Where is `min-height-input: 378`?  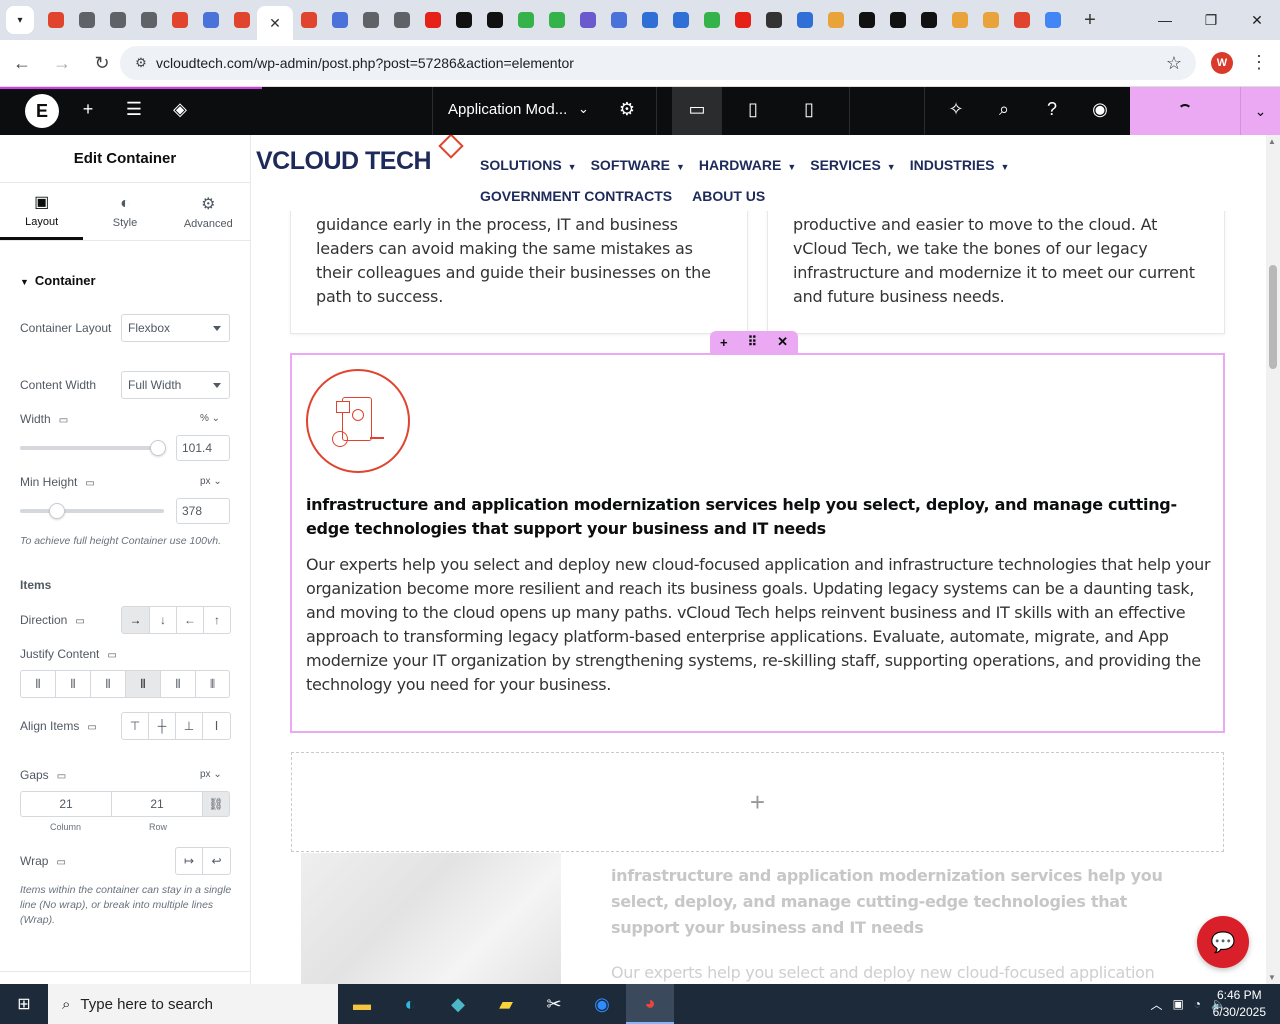
min-height-input: 378 is located at coordinates (203, 511).